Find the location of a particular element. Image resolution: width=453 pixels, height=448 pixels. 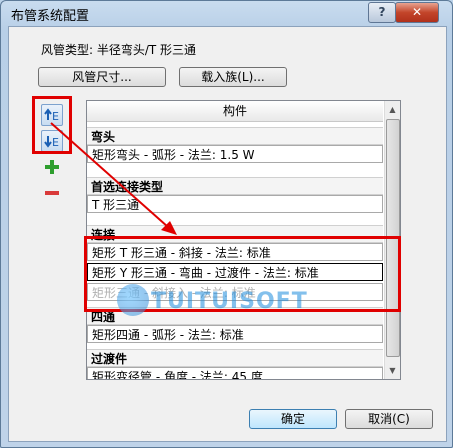

title-bar: 布管系统配置 ? ✕ is located at coordinates (226, 13).